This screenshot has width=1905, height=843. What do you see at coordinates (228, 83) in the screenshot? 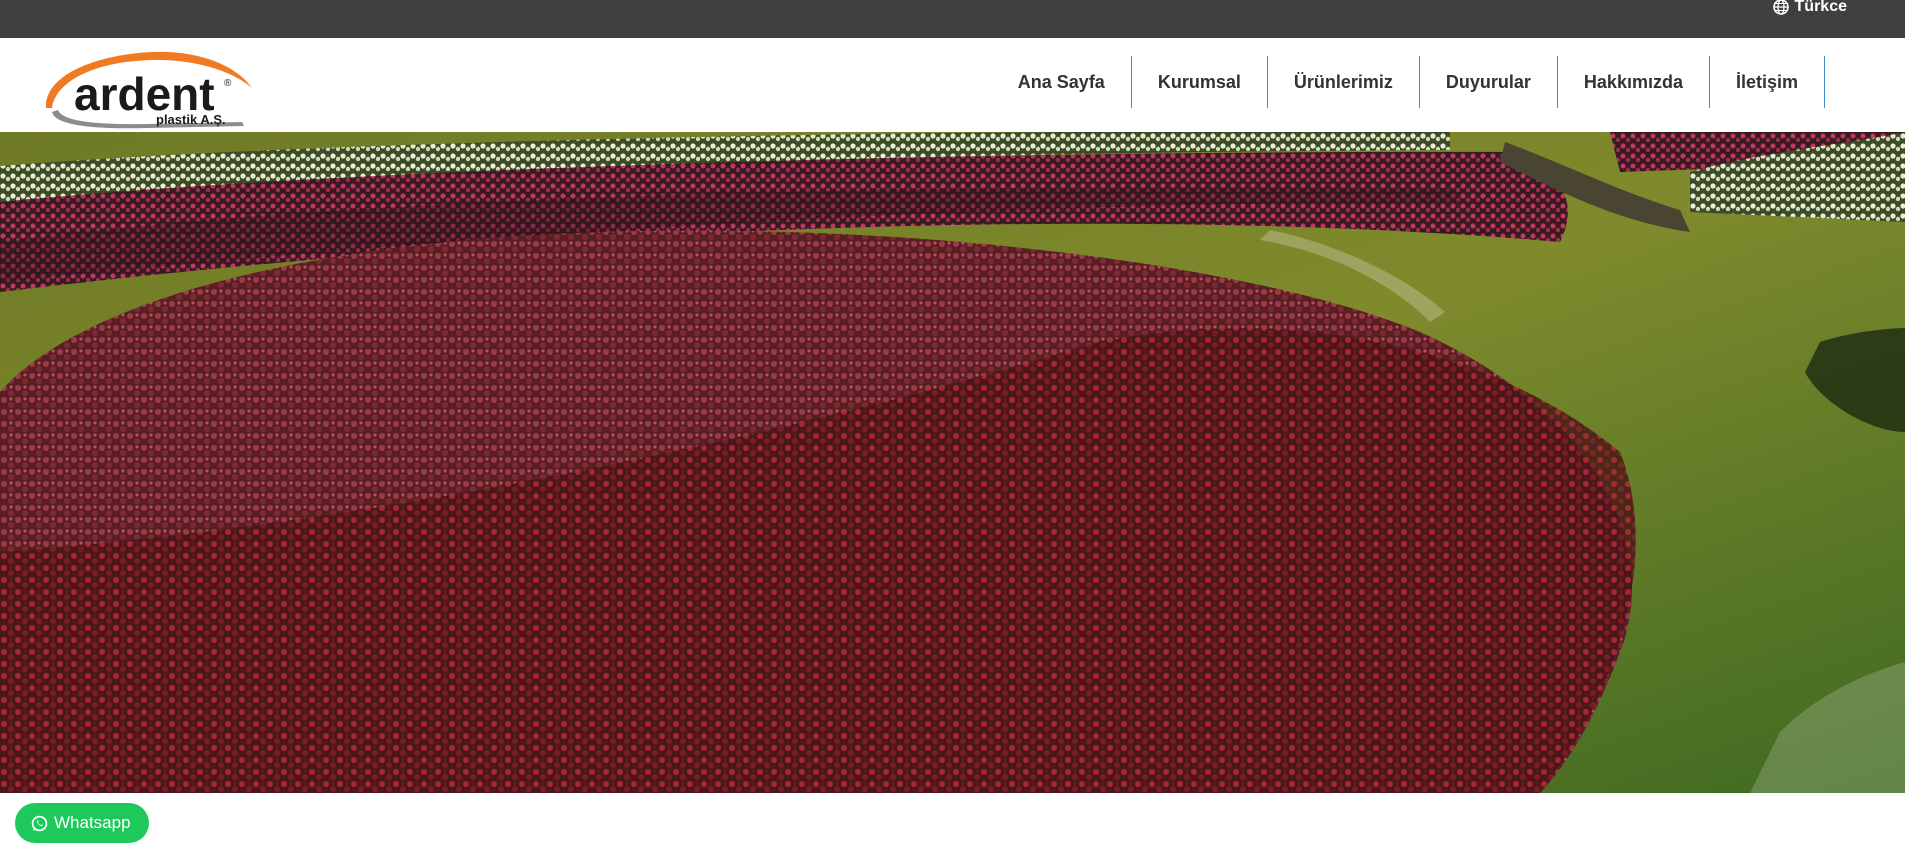
I see `brand-mark: ®` at bounding box center [228, 83].